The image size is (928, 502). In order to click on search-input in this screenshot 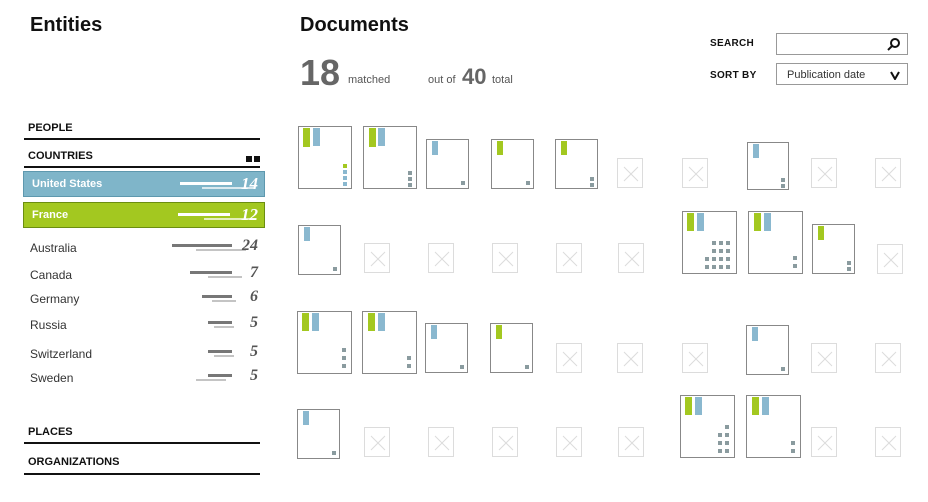, I will do `click(842, 44)`.